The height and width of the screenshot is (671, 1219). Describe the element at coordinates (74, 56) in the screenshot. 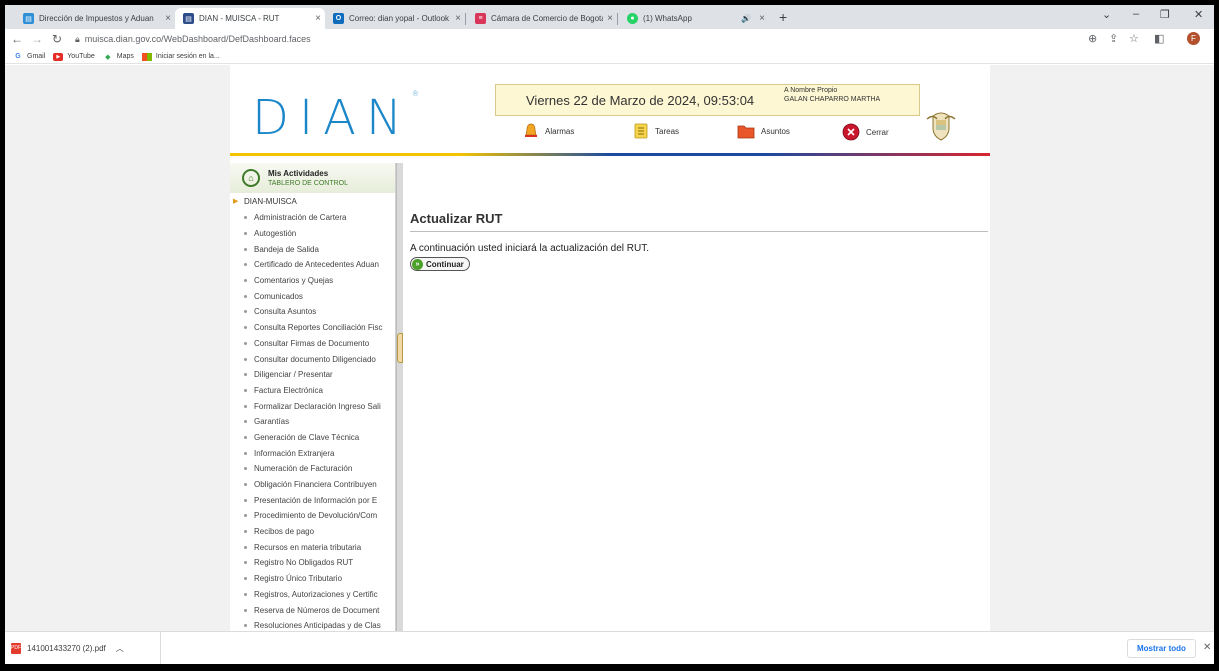

I see `bookmark-youtube: ▶ YouTube` at that location.